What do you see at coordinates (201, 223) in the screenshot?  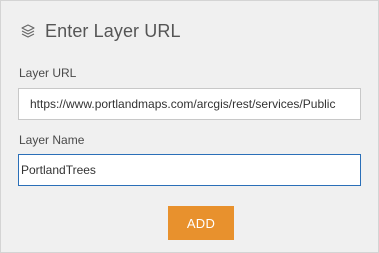 I see `add-button: ADD` at bounding box center [201, 223].